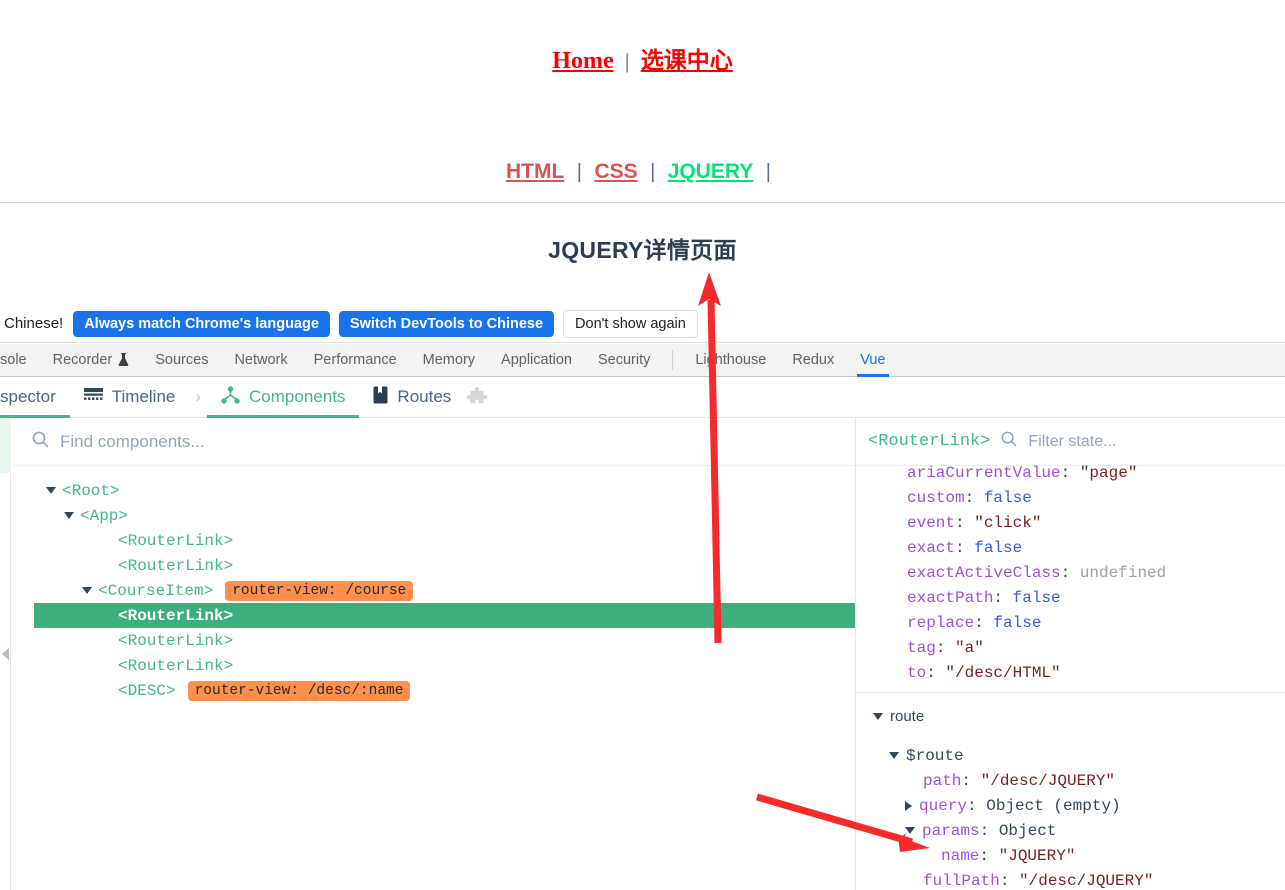 Image resolution: width=1285 pixels, height=890 pixels. I want to click on tab-console: sole, so click(20, 360).